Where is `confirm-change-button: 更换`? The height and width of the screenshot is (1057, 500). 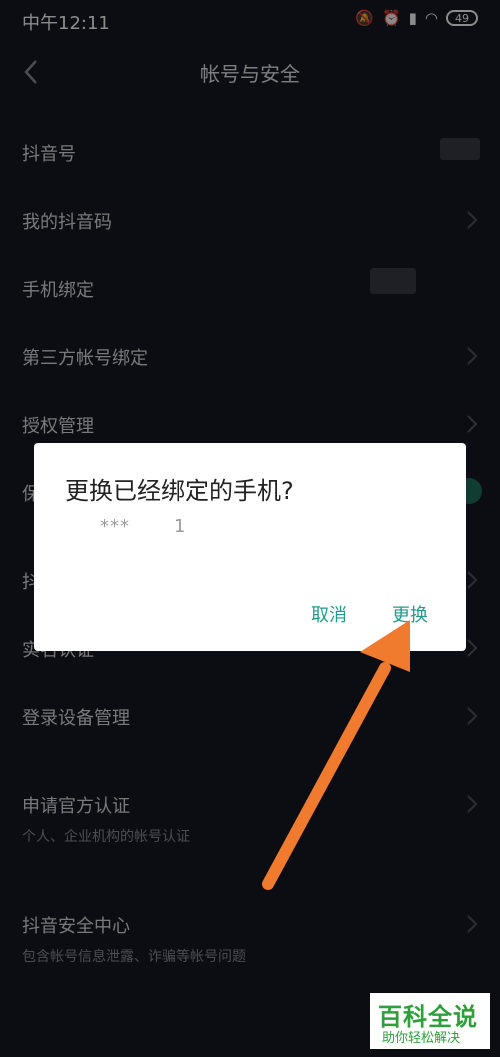 confirm-change-button: 更换 is located at coordinates (410, 614).